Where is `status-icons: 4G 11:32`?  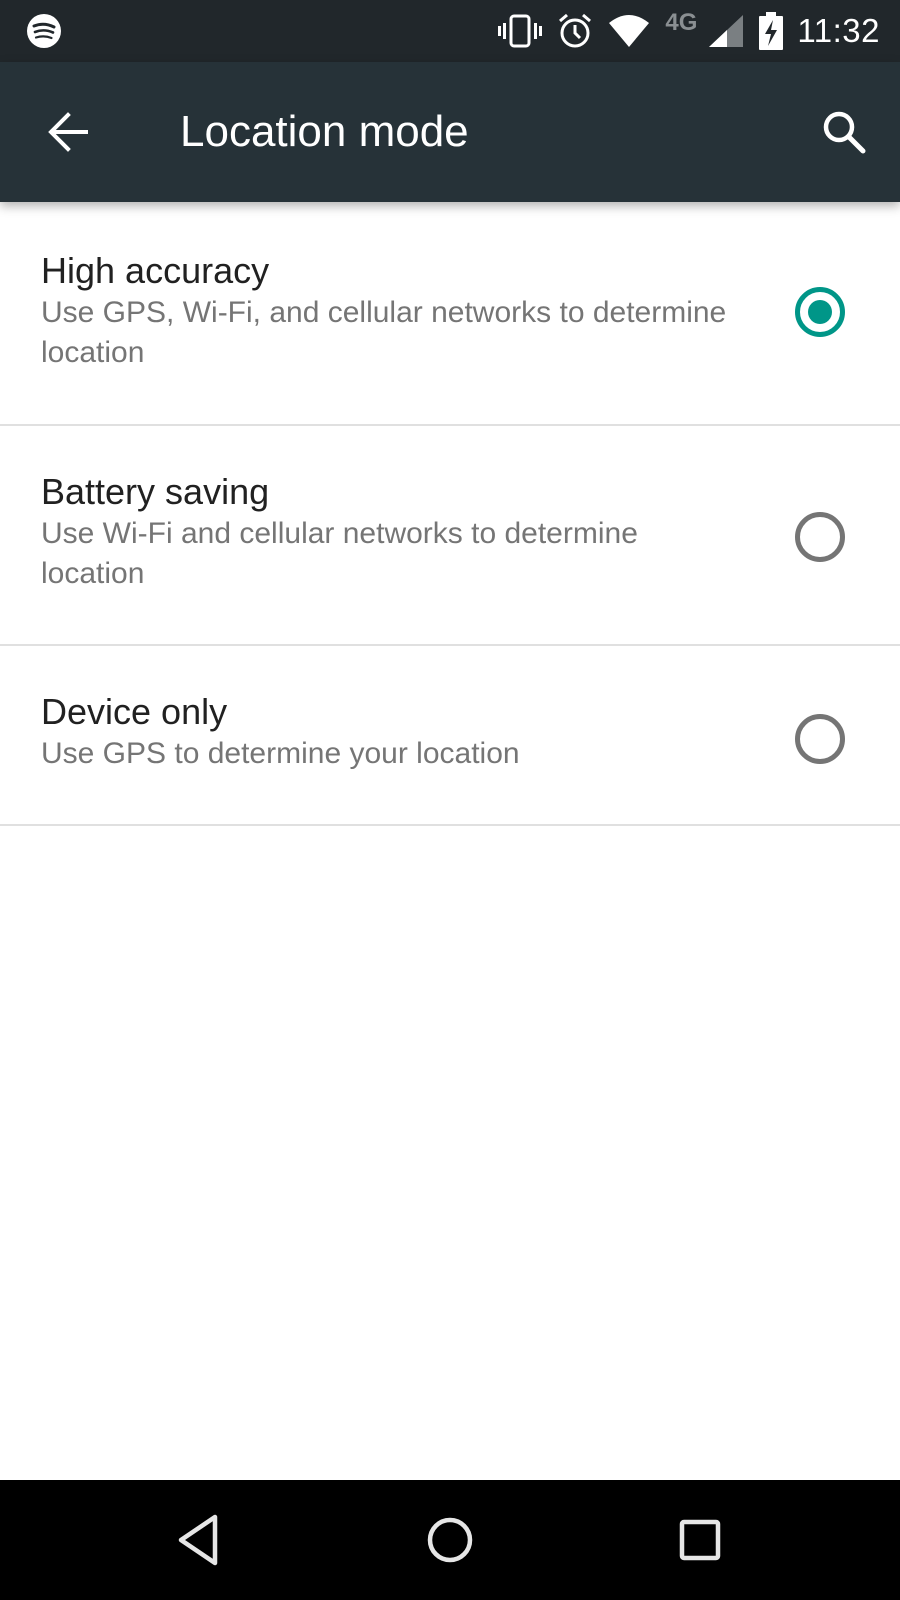 status-icons: 4G 11:32 is located at coordinates (688, 31).